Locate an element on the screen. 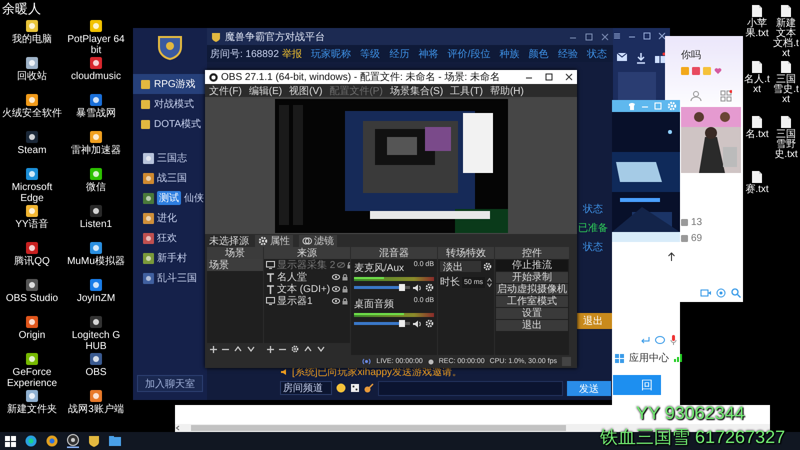 The image size is (800, 450). chat-input-field is located at coordinates (470, 388).